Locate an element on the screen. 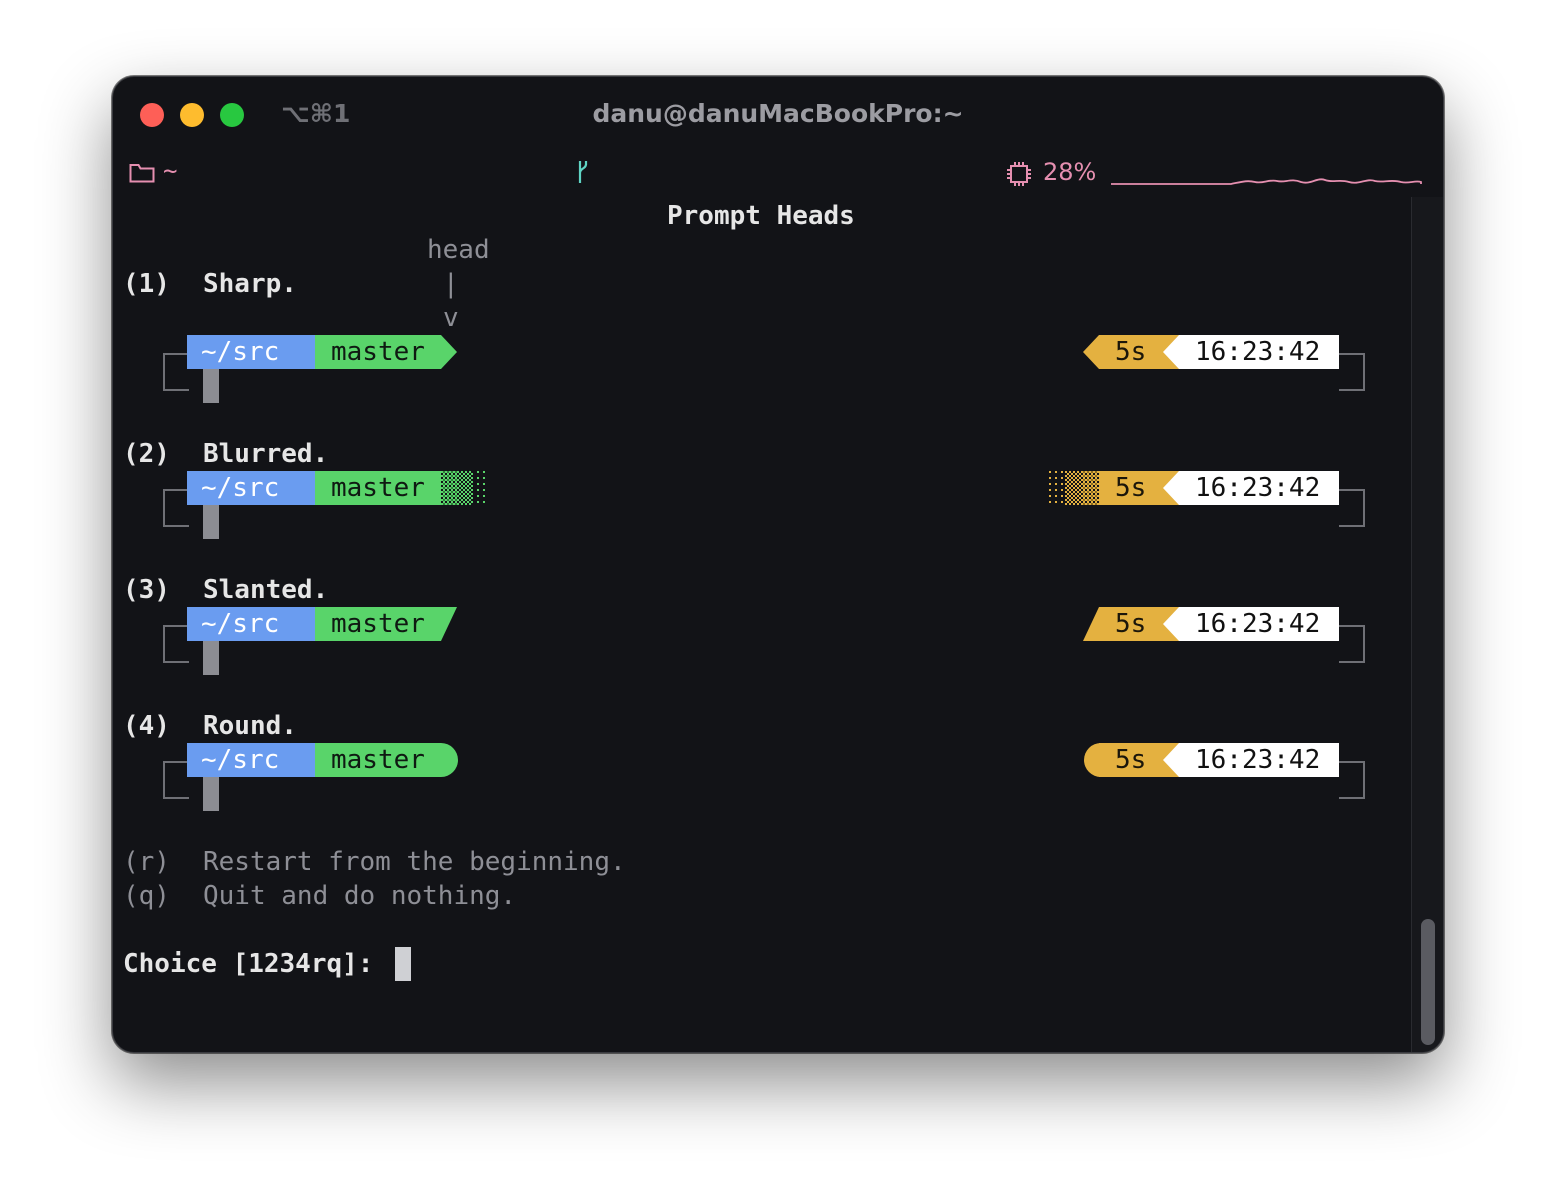  cpu-sparkline is located at coordinates (1266, 181).